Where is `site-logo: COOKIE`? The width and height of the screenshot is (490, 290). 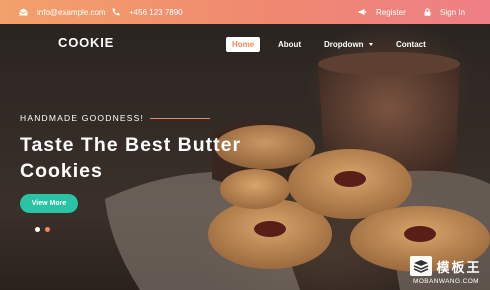 site-logo: COOKIE is located at coordinates (86, 42).